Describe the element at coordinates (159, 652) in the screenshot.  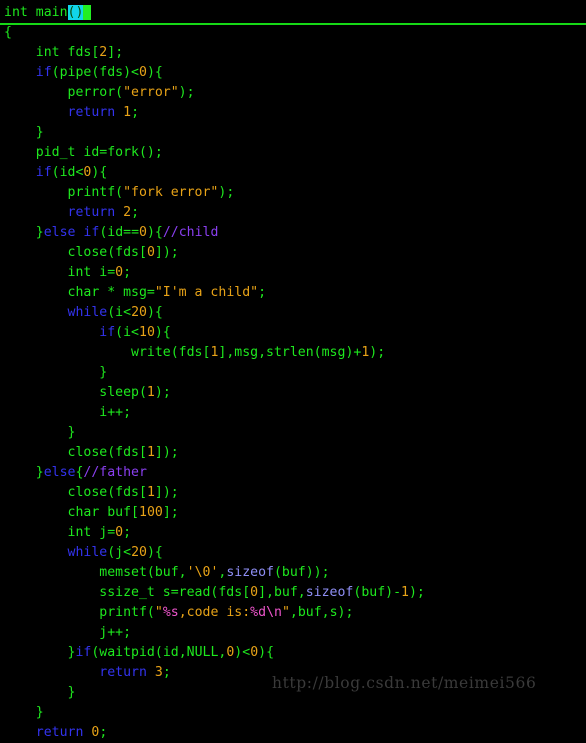
I see `code-token: (waitpid(id,NULL,` at that location.